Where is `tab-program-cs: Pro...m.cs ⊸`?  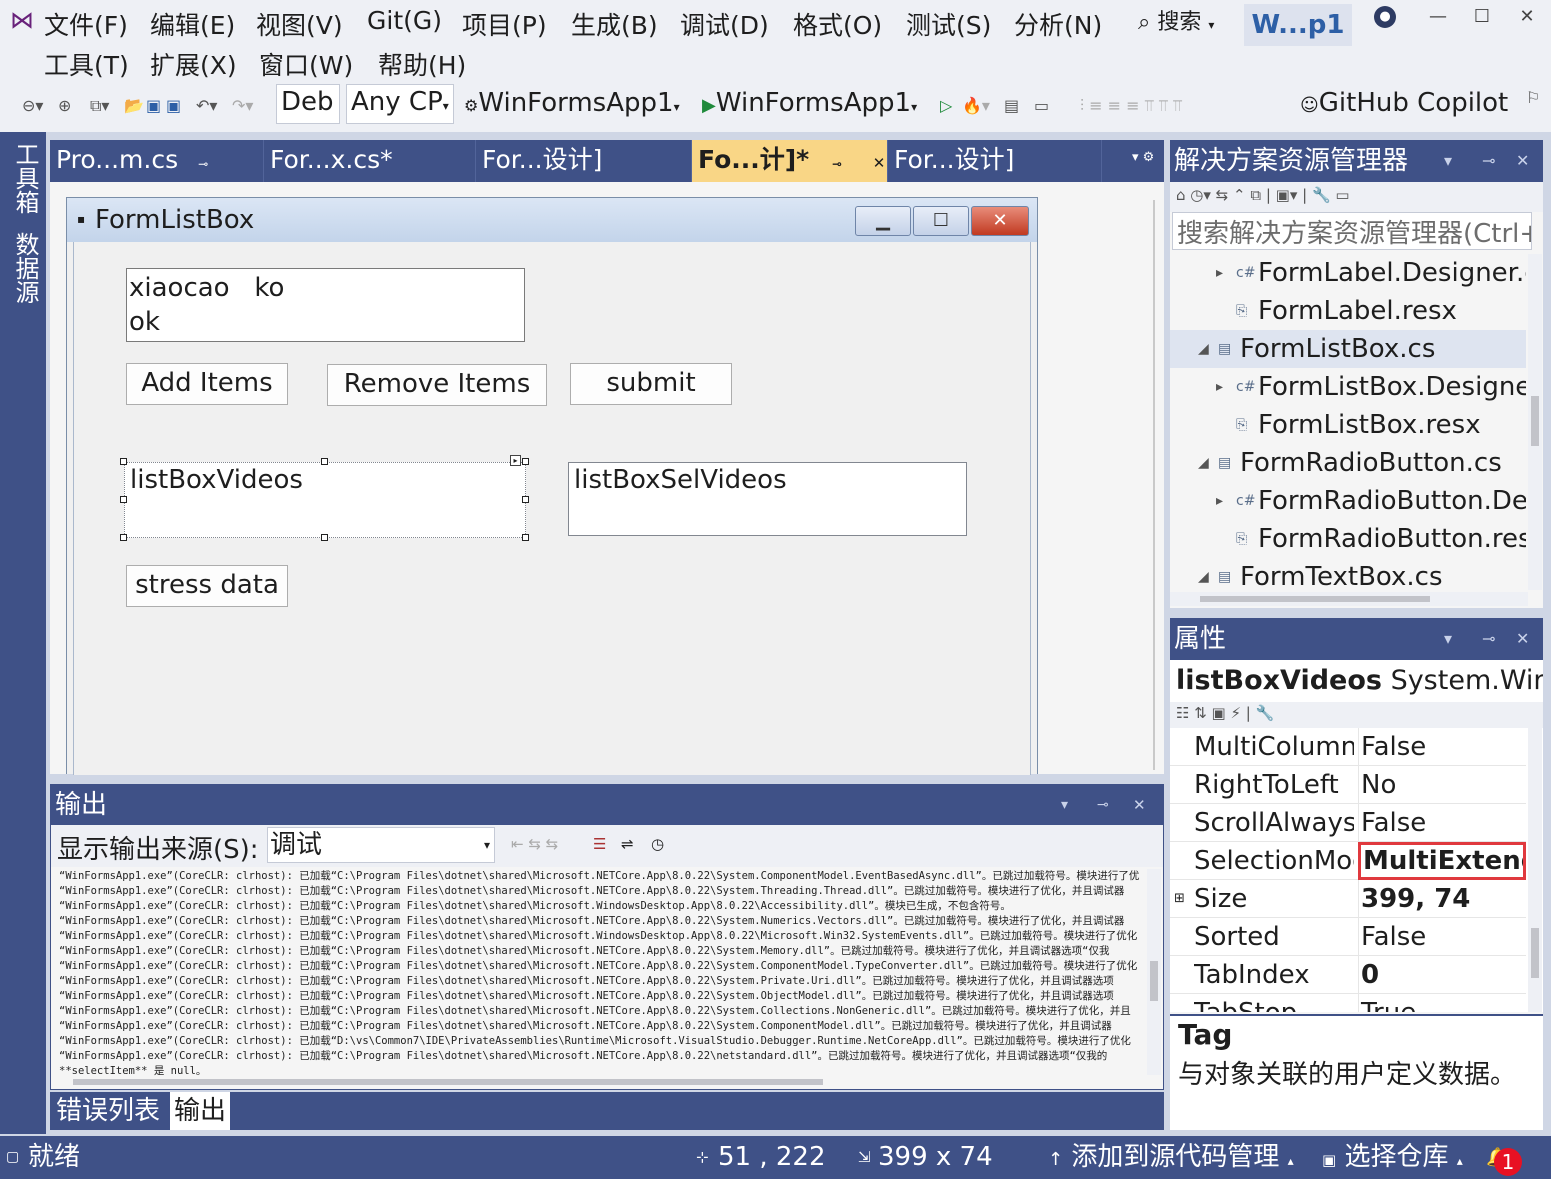
tab-program-cs: Pro...m.cs ⊸ is located at coordinates (157, 161).